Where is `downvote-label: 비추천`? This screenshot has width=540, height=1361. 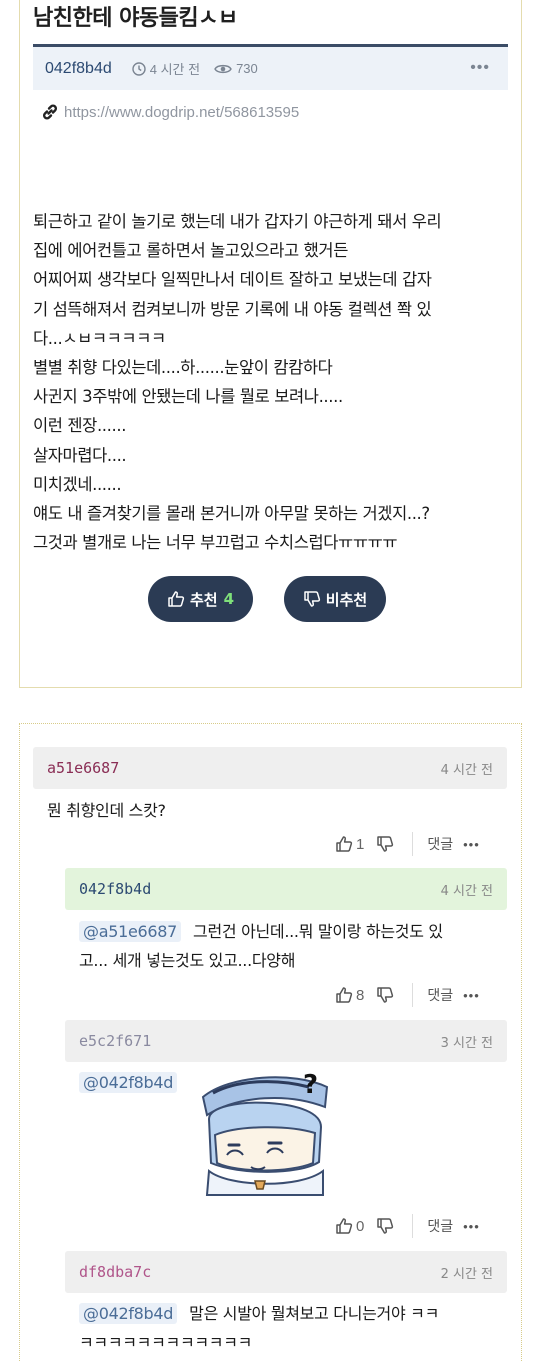
downvote-label: 비추천 is located at coordinates (346, 599).